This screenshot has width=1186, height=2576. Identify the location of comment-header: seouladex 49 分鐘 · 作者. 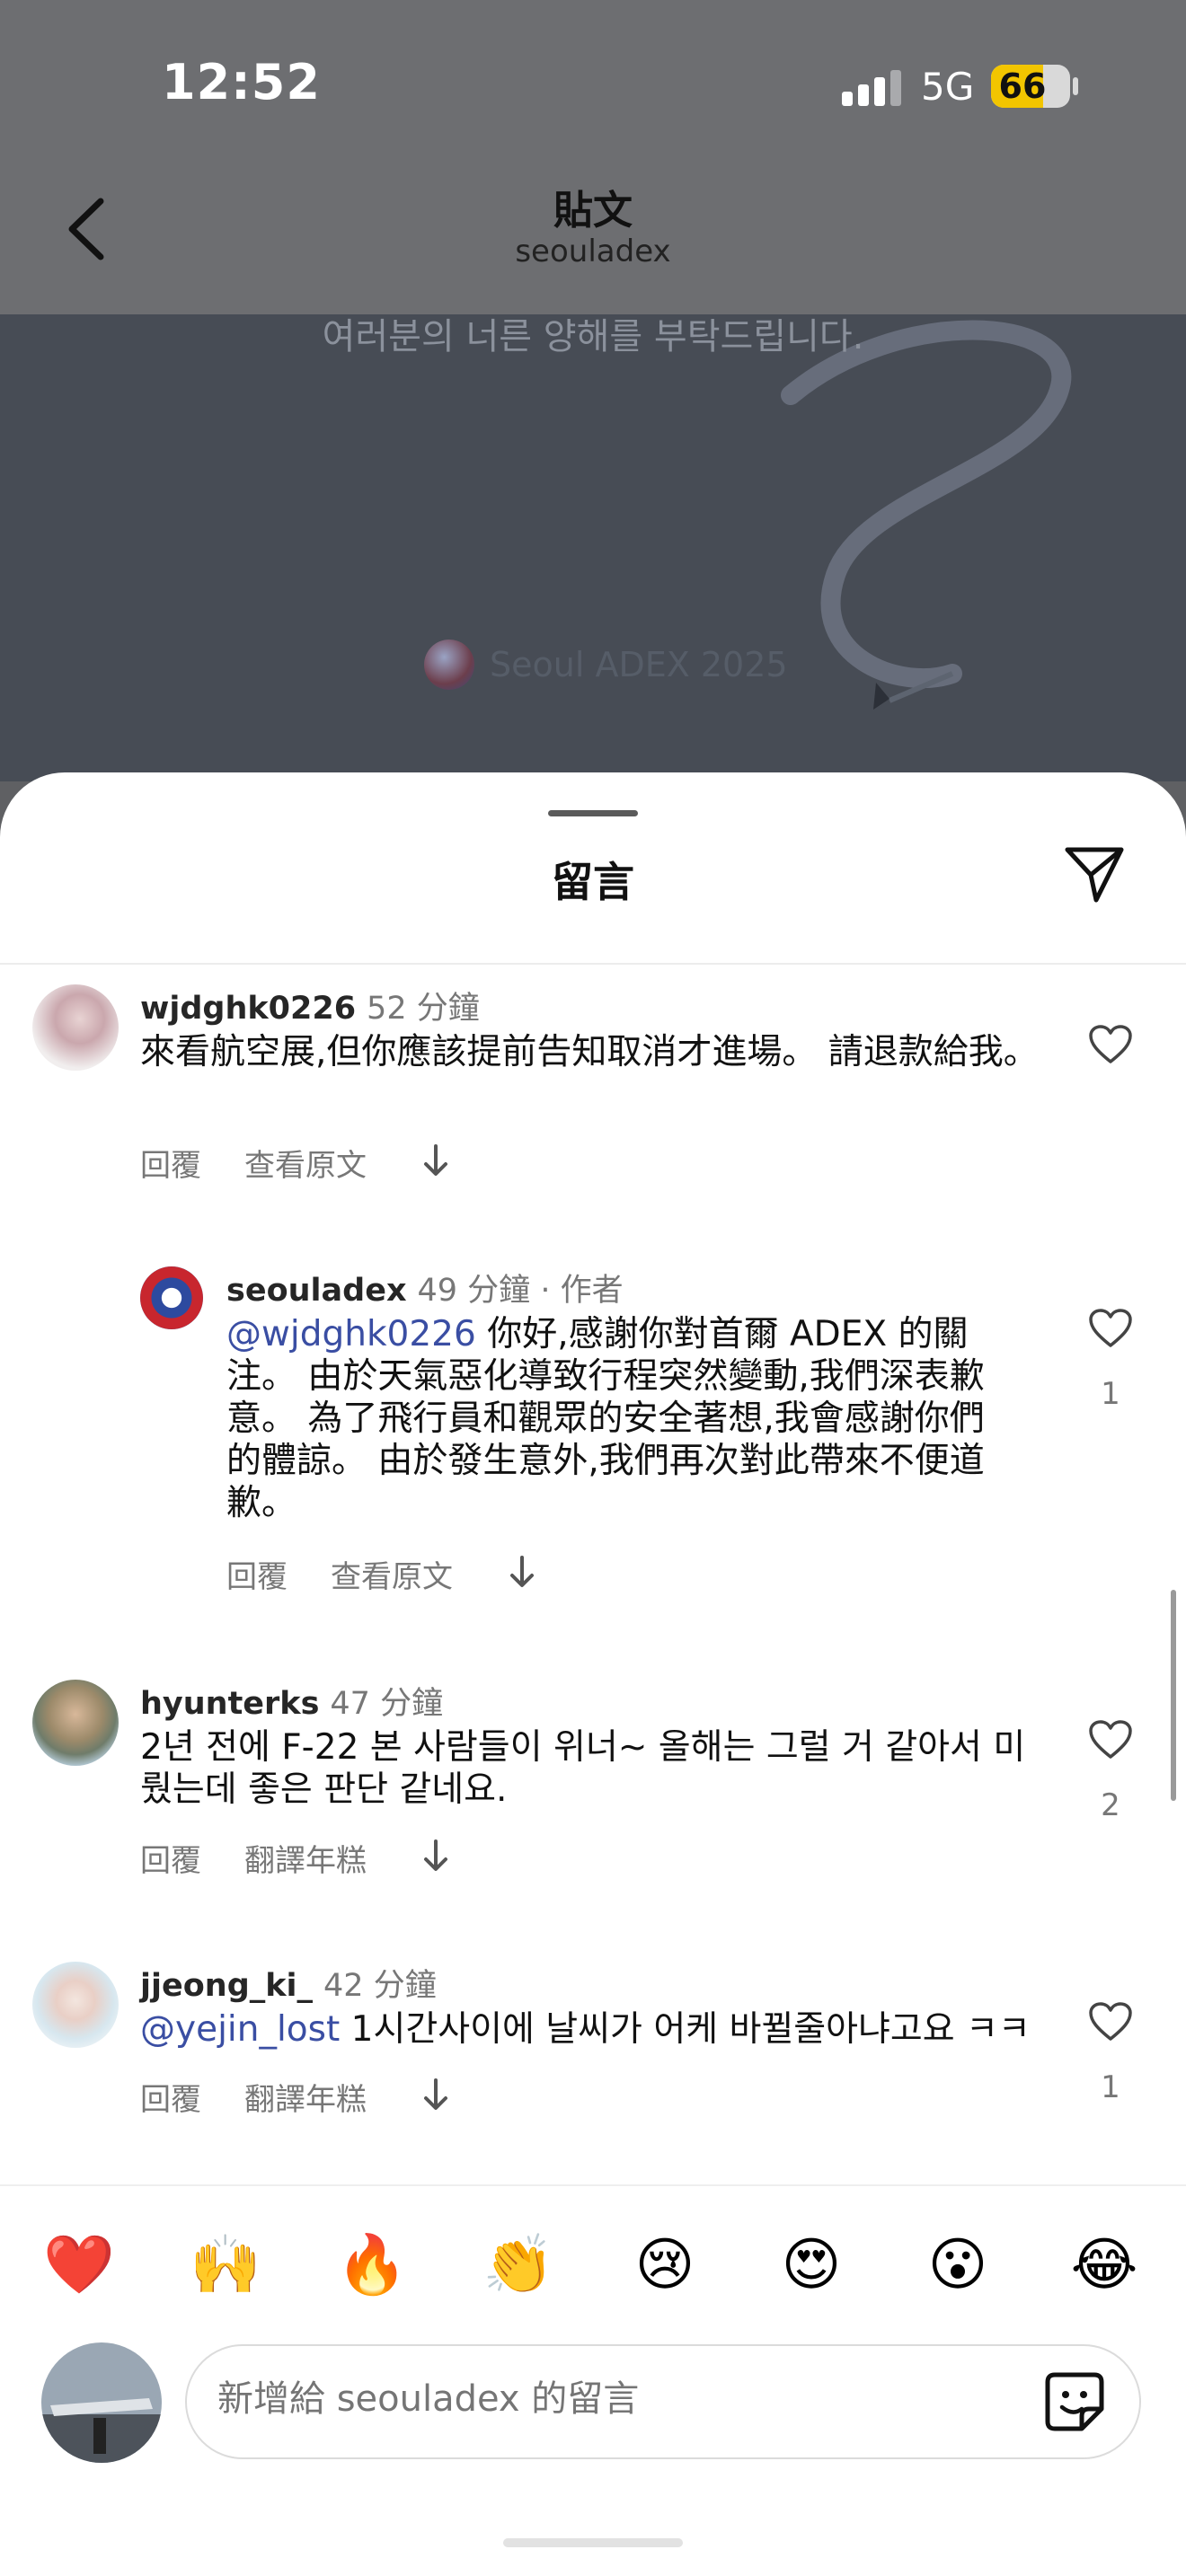
(425, 1287).